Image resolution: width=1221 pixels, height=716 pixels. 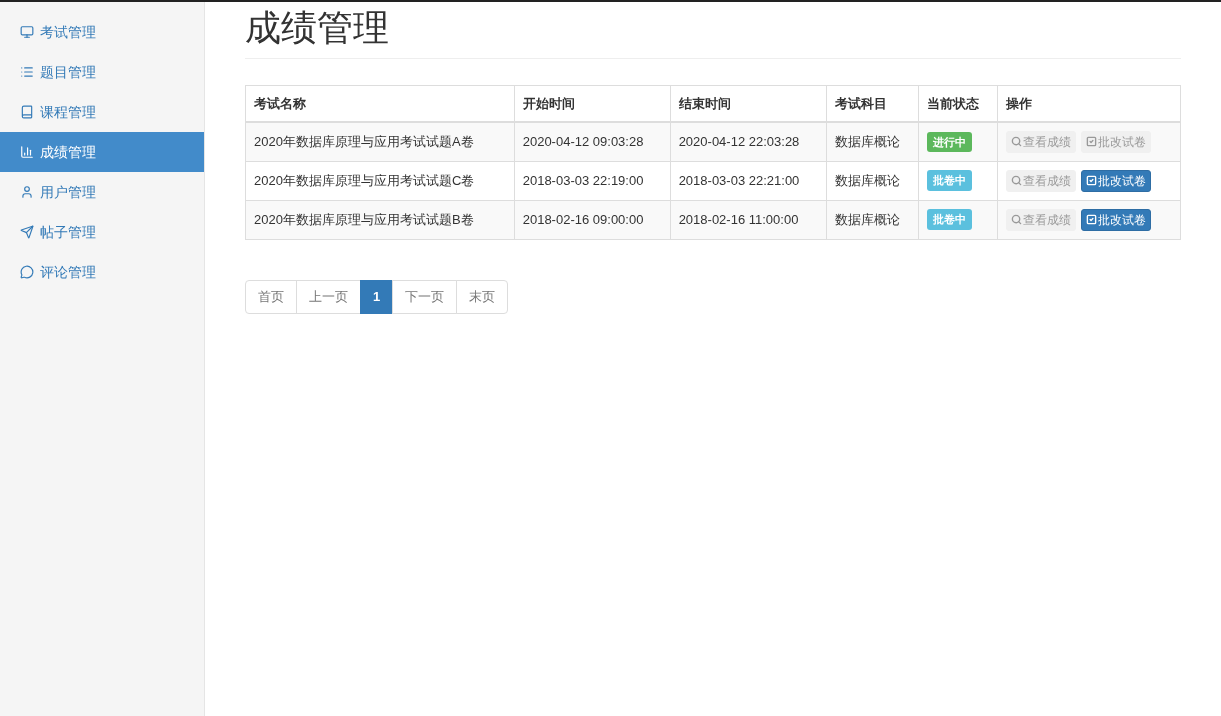 What do you see at coordinates (748, 142) in the screenshot?
I see `table-cell: 2020-04-12 22:03:28` at bounding box center [748, 142].